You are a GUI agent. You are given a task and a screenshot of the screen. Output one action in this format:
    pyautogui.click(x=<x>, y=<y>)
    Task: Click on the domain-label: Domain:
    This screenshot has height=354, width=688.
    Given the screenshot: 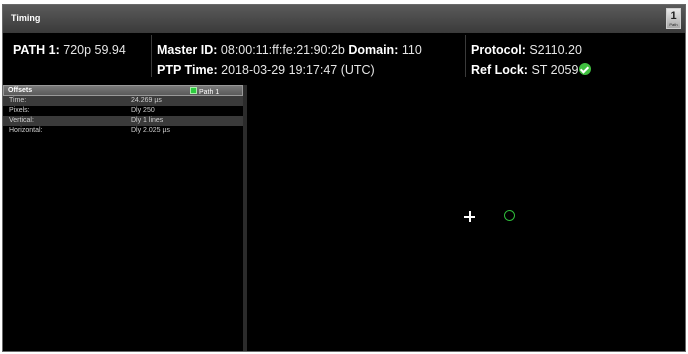 What is the action you would take?
    pyautogui.click(x=373, y=50)
    